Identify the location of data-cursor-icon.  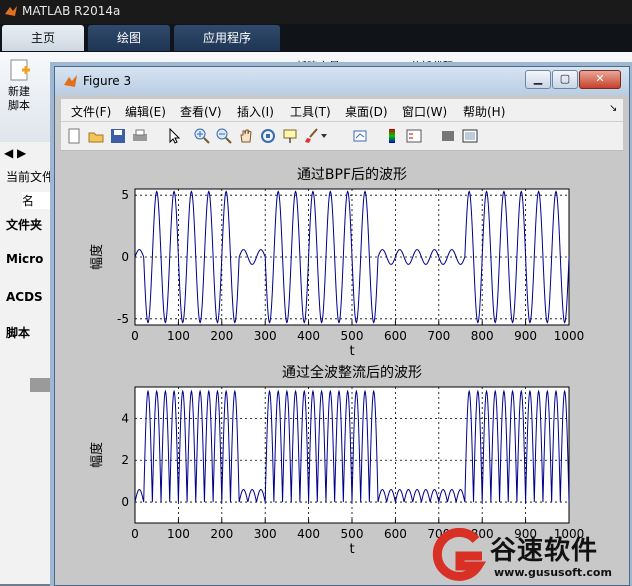
(290, 136).